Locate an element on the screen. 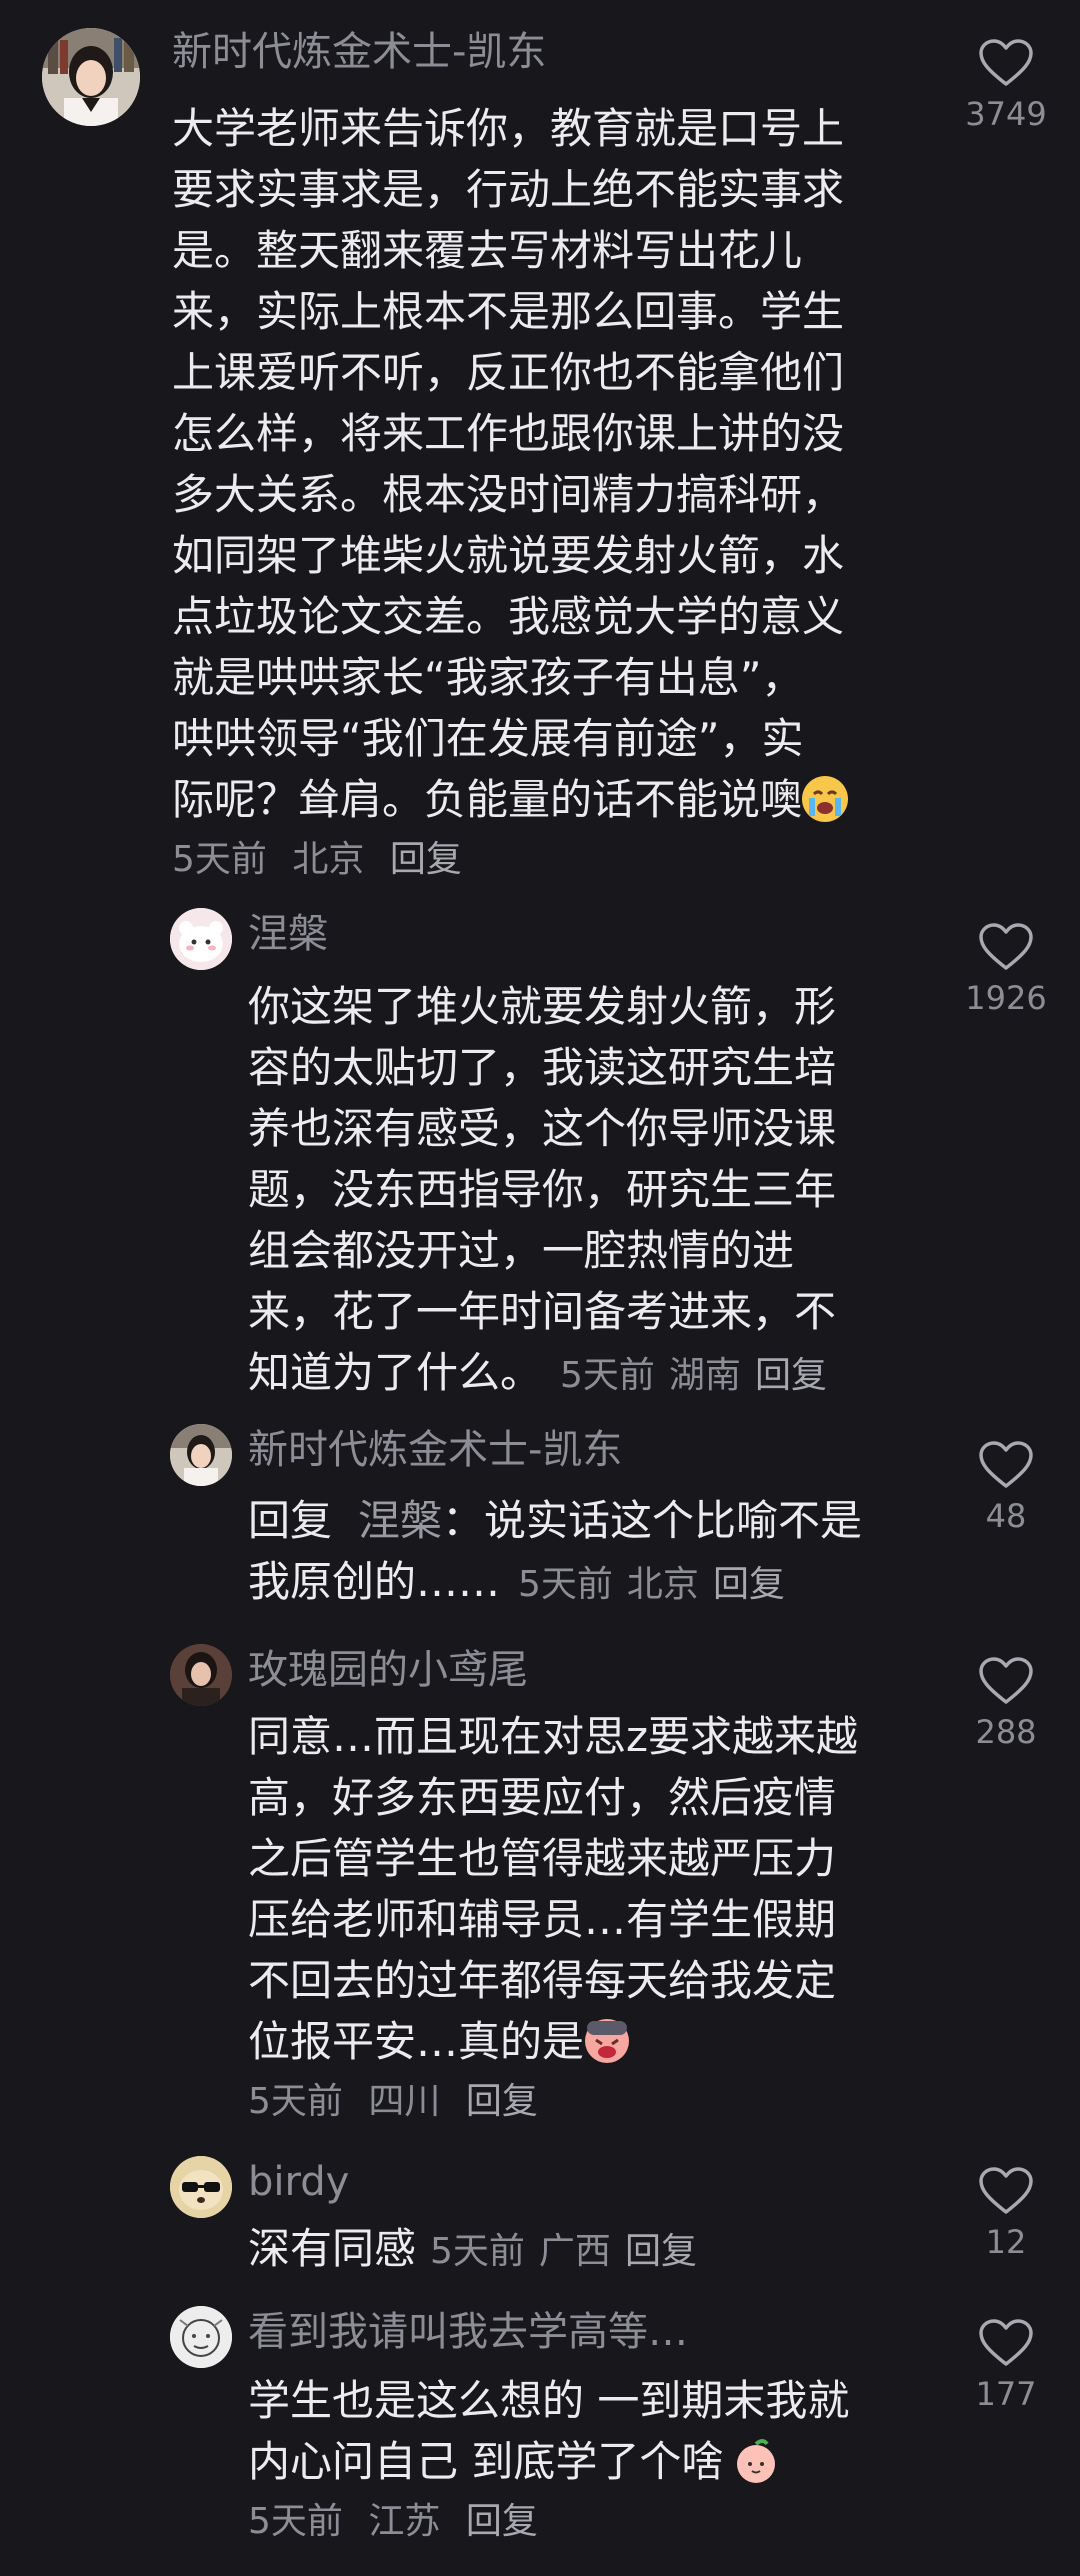 The width and height of the screenshot is (1080, 2576). like-button: 48 is located at coordinates (1006, 1488).